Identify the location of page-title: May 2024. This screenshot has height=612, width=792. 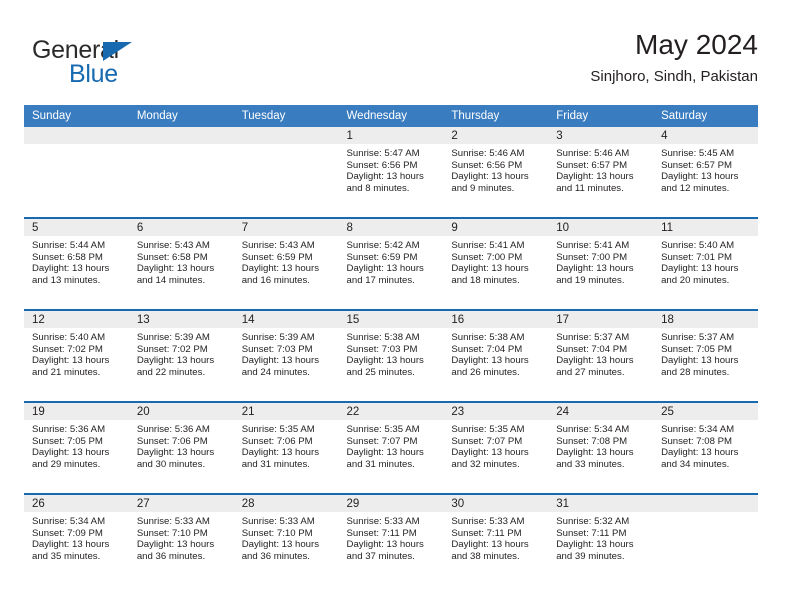
(696, 44).